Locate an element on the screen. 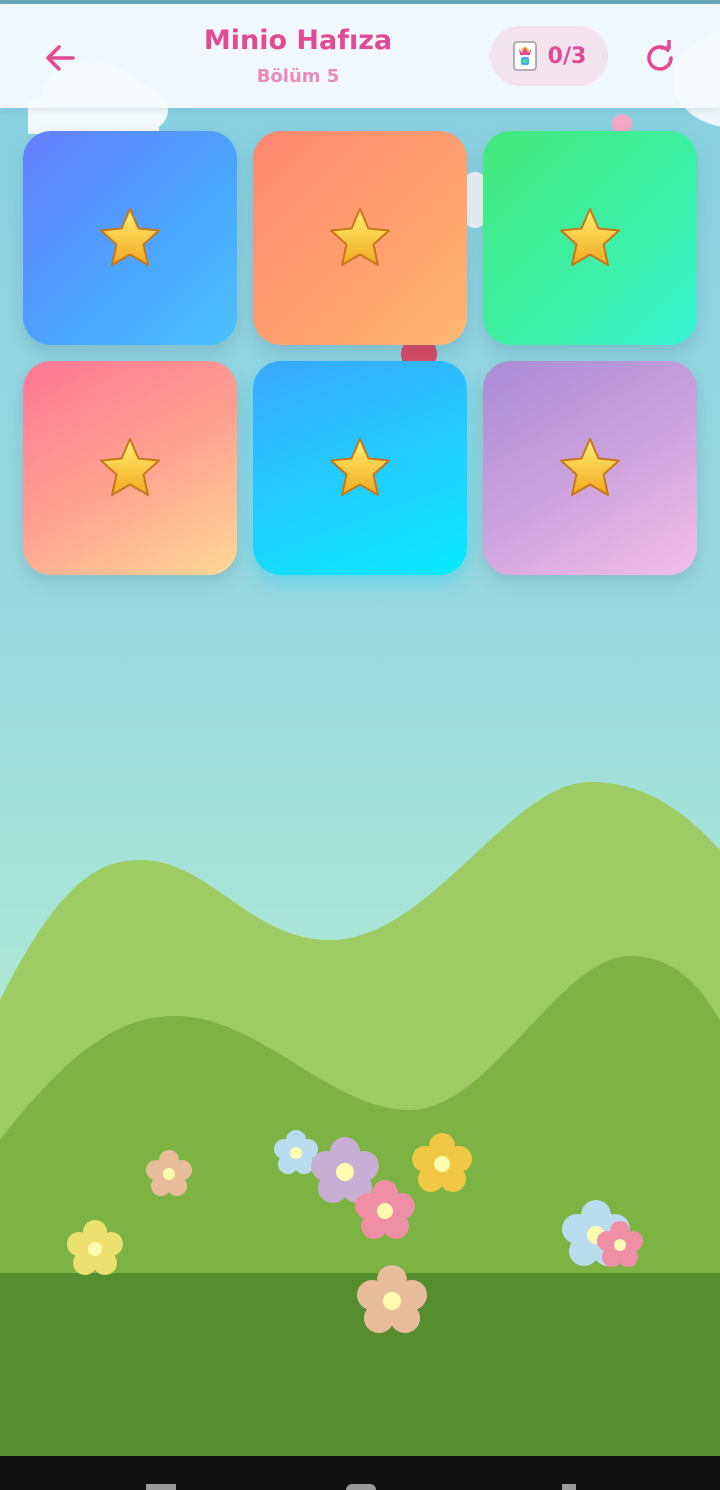  recent-apps-button is located at coordinates (161, 1487).